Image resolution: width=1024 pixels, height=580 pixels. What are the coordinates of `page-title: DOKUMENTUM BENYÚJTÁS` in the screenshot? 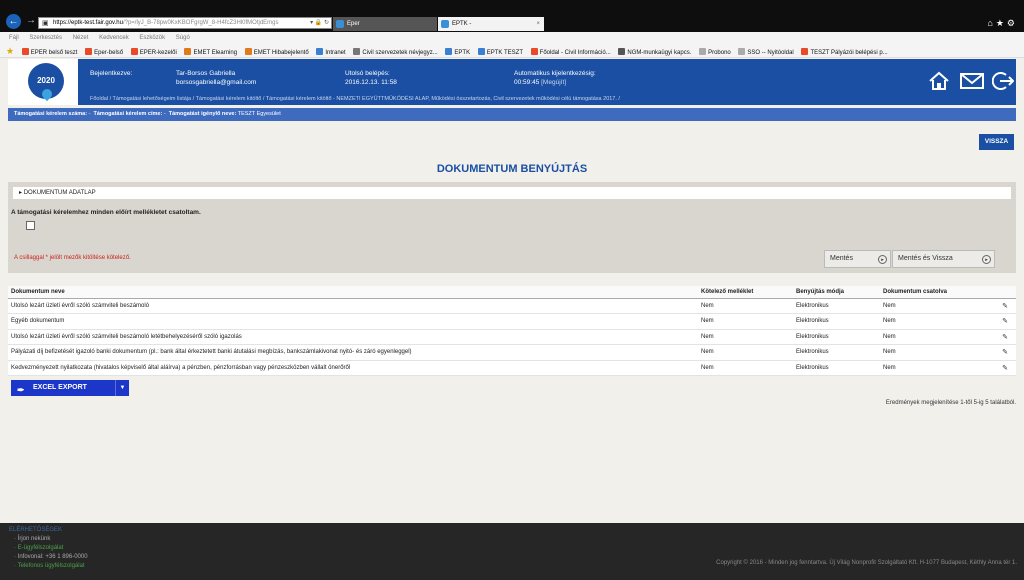 It's located at (512, 169).